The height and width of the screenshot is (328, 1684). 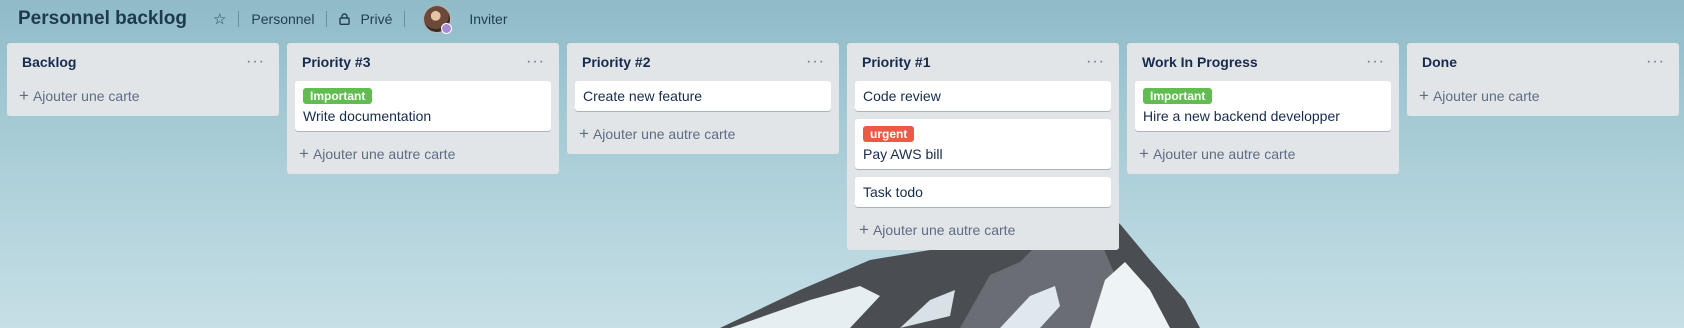 What do you see at coordinates (49, 62) in the screenshot?
I see `list-title: Backlog` at bounding box center [49, 62].